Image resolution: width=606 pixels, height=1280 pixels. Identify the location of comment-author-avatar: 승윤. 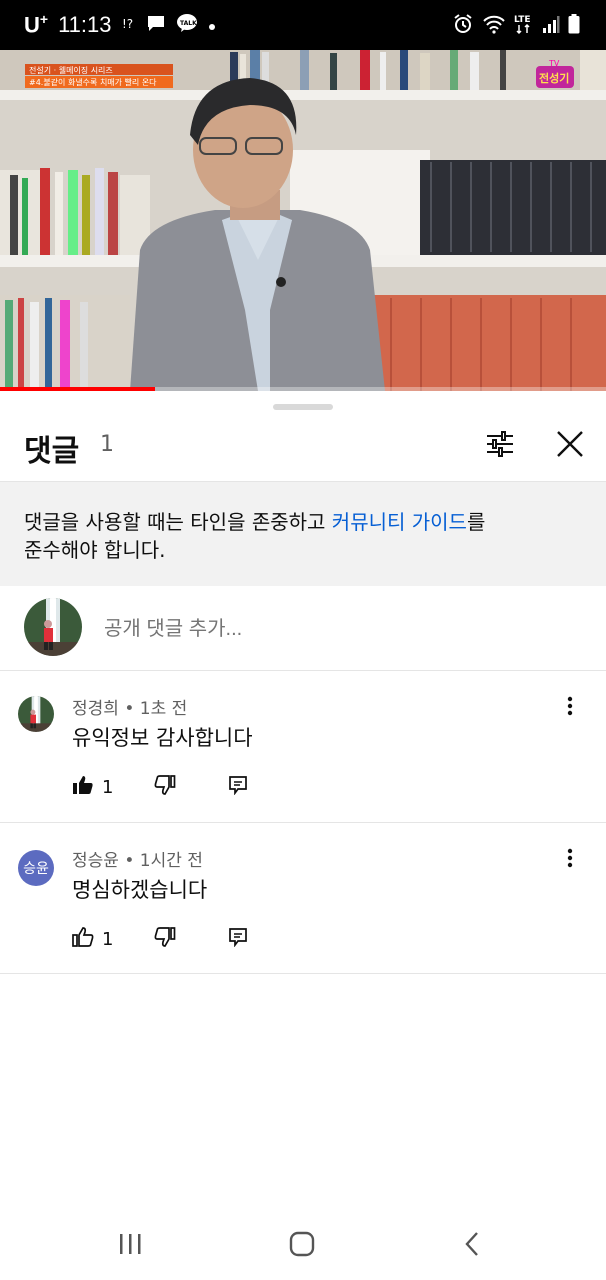
(36, 868).